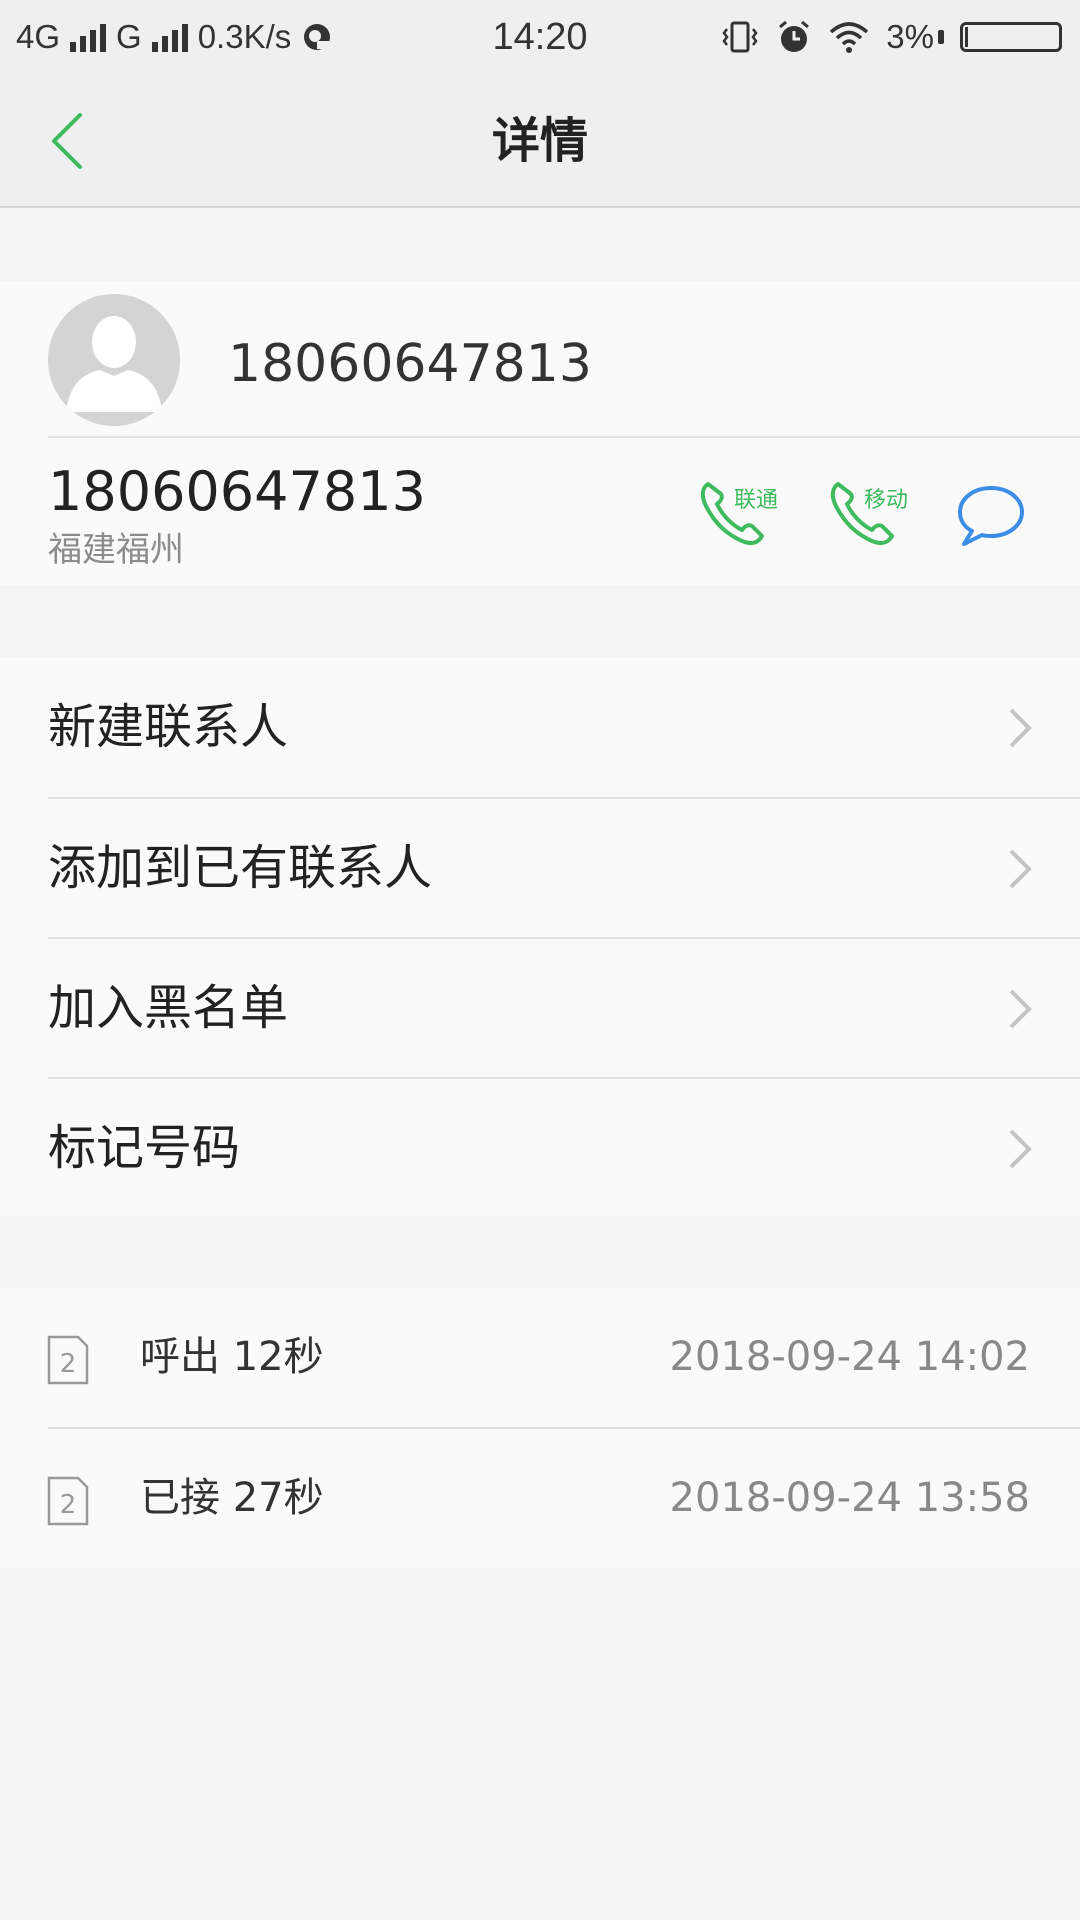 This screenshot has height=1920, width=1080. I want to click on message-icon, so click(991, 516).